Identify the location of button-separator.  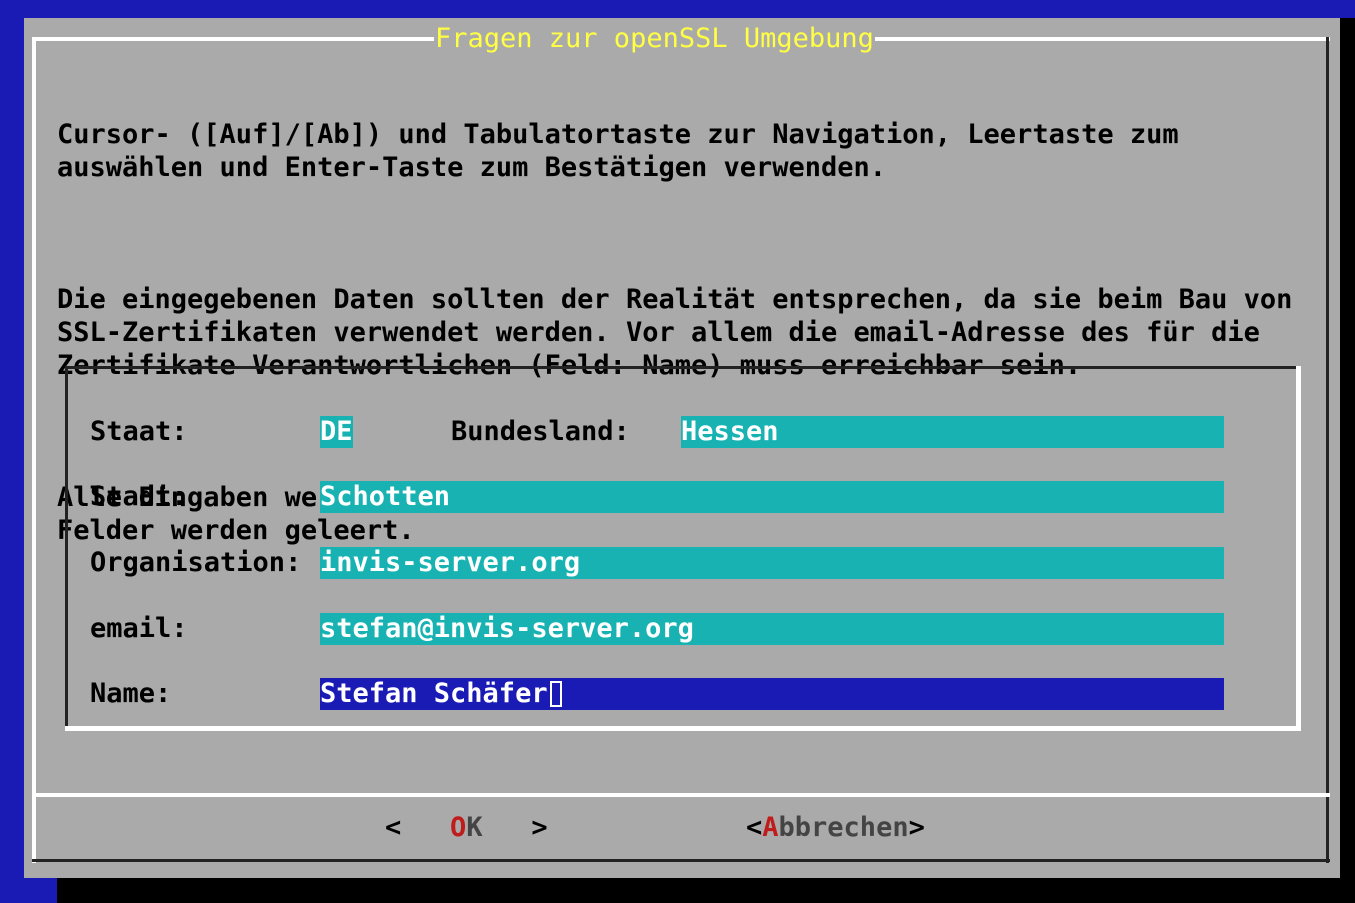
(681, 795).